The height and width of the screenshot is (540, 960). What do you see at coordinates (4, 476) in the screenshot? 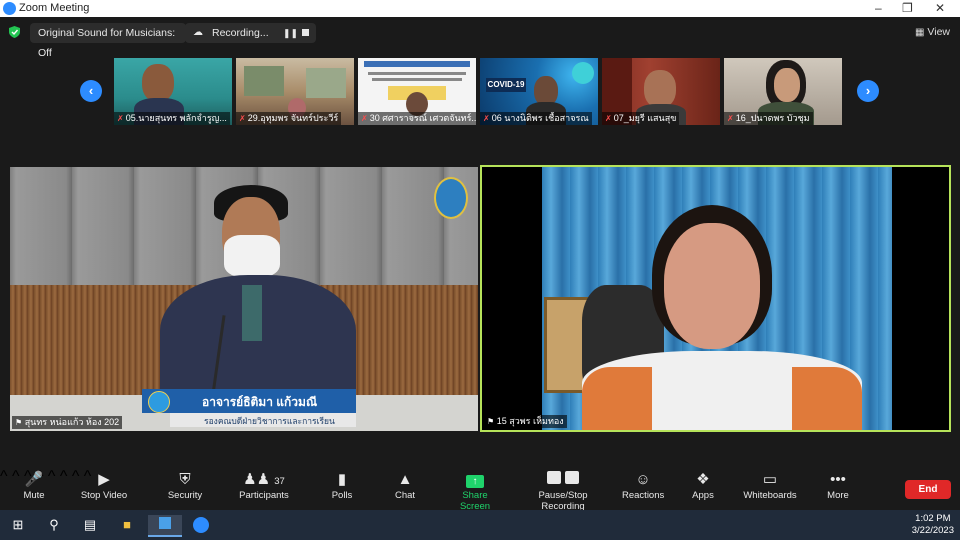
I see `audio-options-caret-icon: ^` at bounding box center [4, 476].